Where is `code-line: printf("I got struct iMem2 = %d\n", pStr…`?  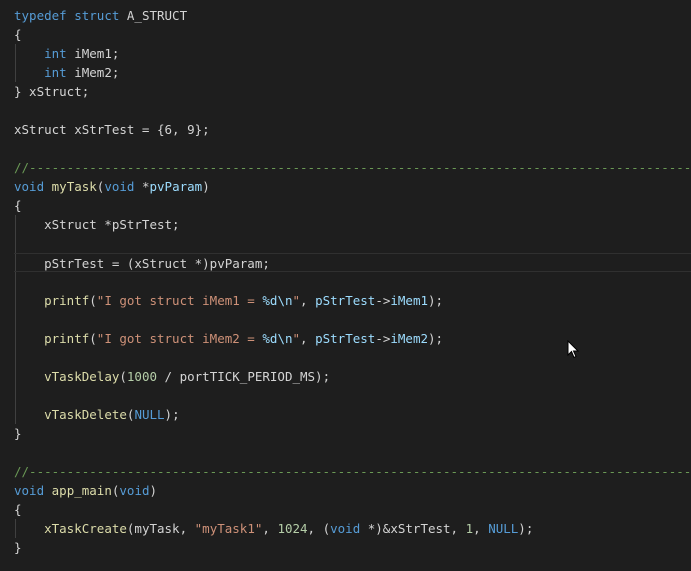
code-line: printf("I got struct iMem2 = %d\n", pStr… is located at coordinates (345, 338).